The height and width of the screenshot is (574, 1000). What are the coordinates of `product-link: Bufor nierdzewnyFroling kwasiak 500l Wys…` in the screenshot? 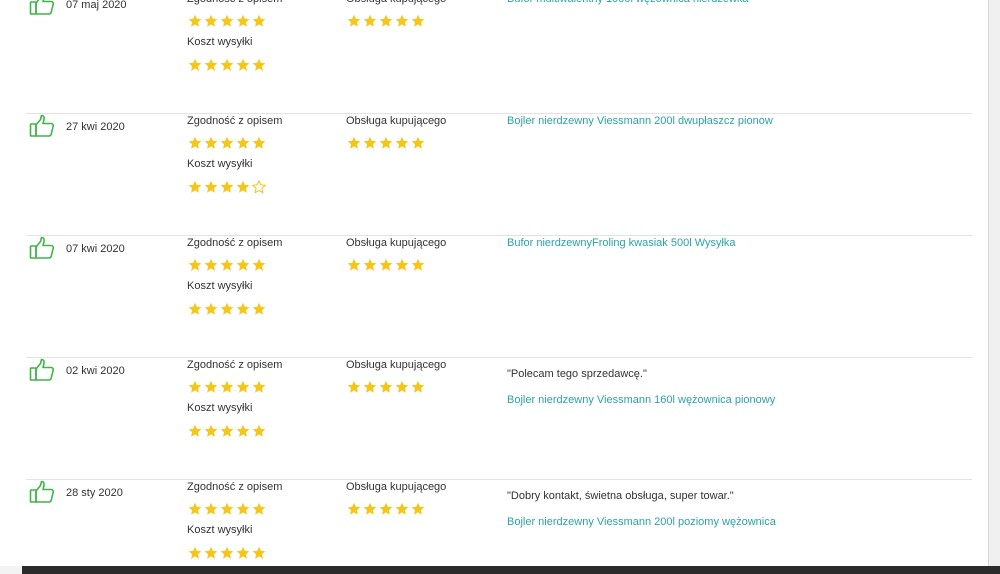 It's located at (621, 243).